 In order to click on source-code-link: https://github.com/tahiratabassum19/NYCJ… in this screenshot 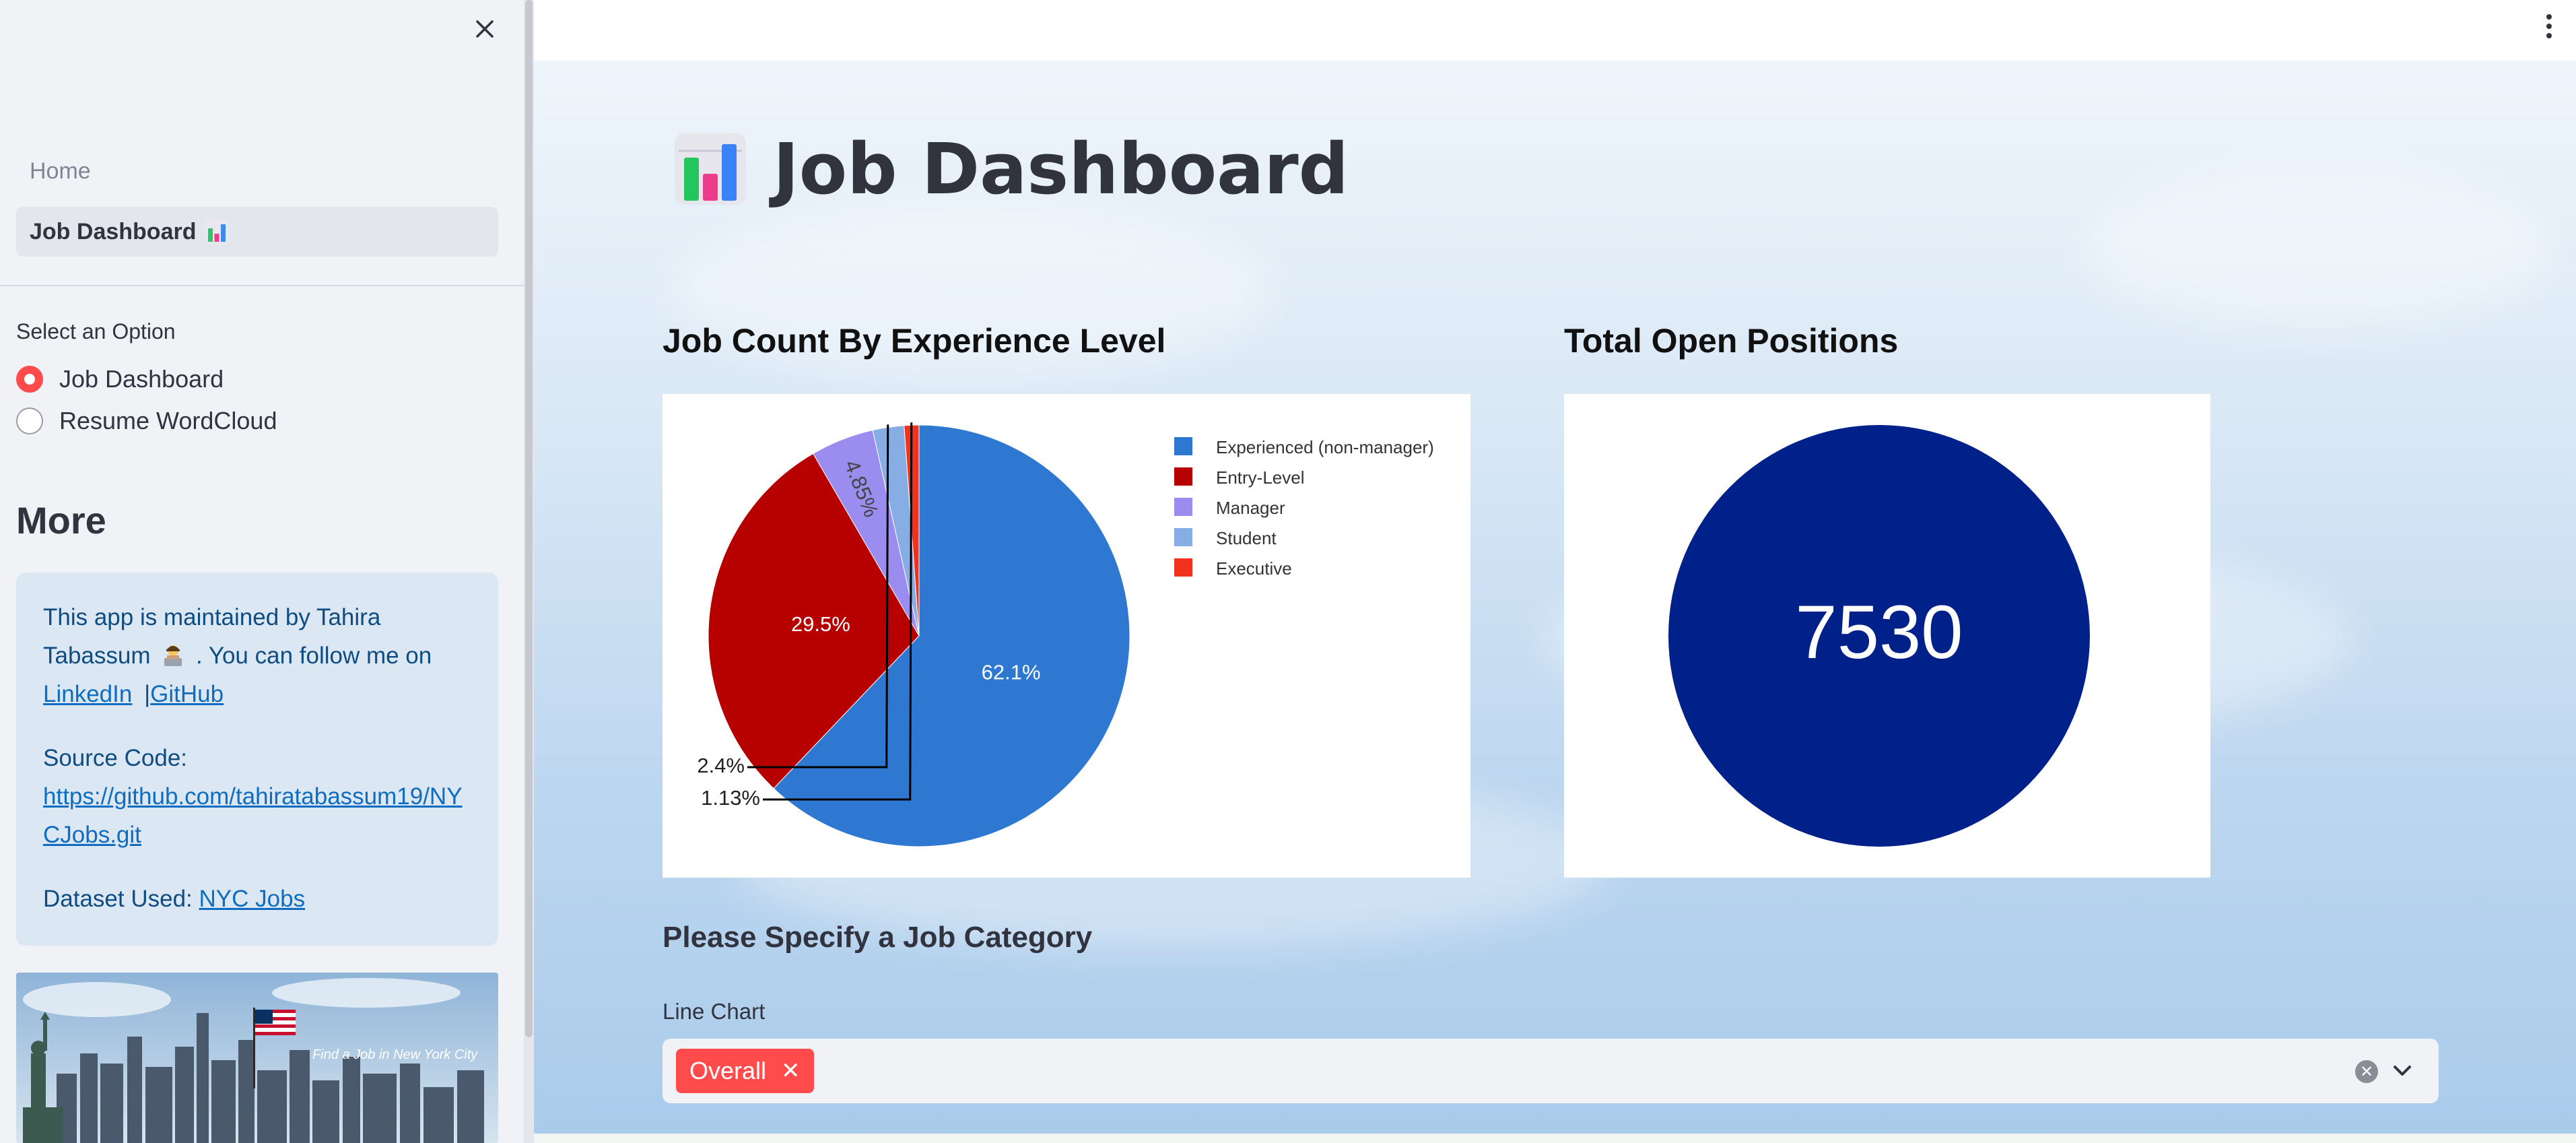, I will do `click(253, 815)`.